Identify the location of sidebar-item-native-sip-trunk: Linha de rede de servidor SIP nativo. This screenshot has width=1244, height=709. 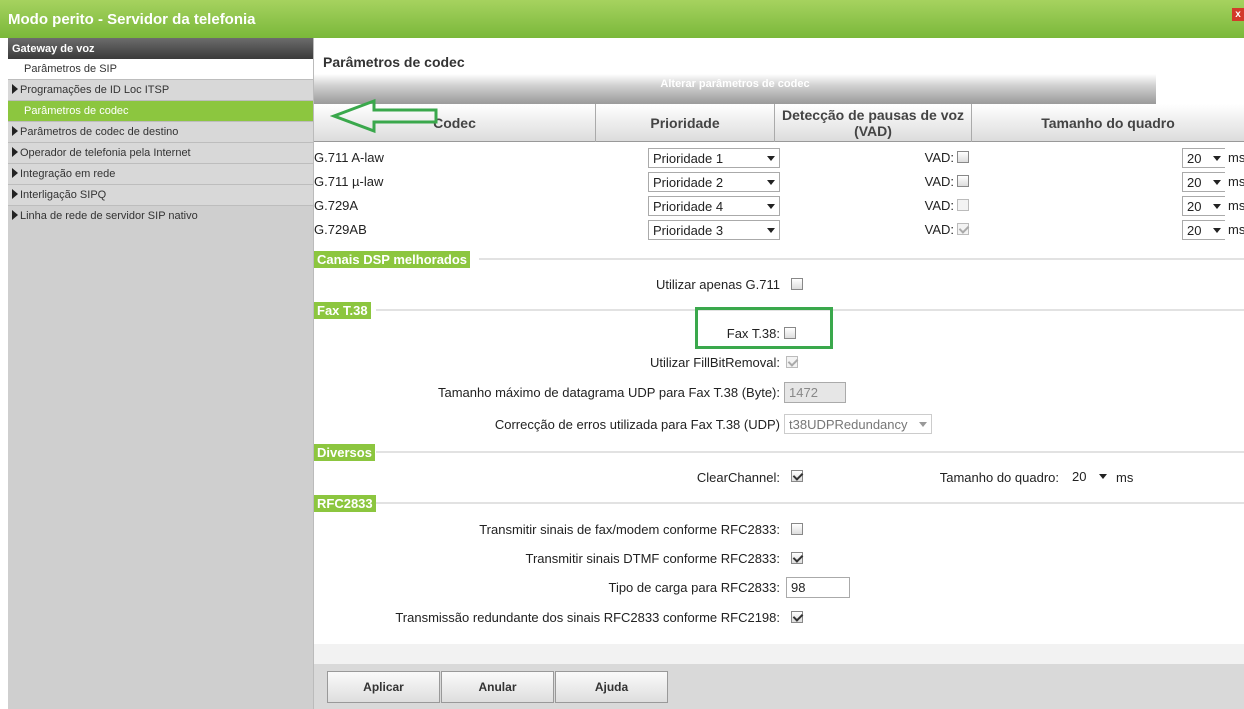
(160, 216).